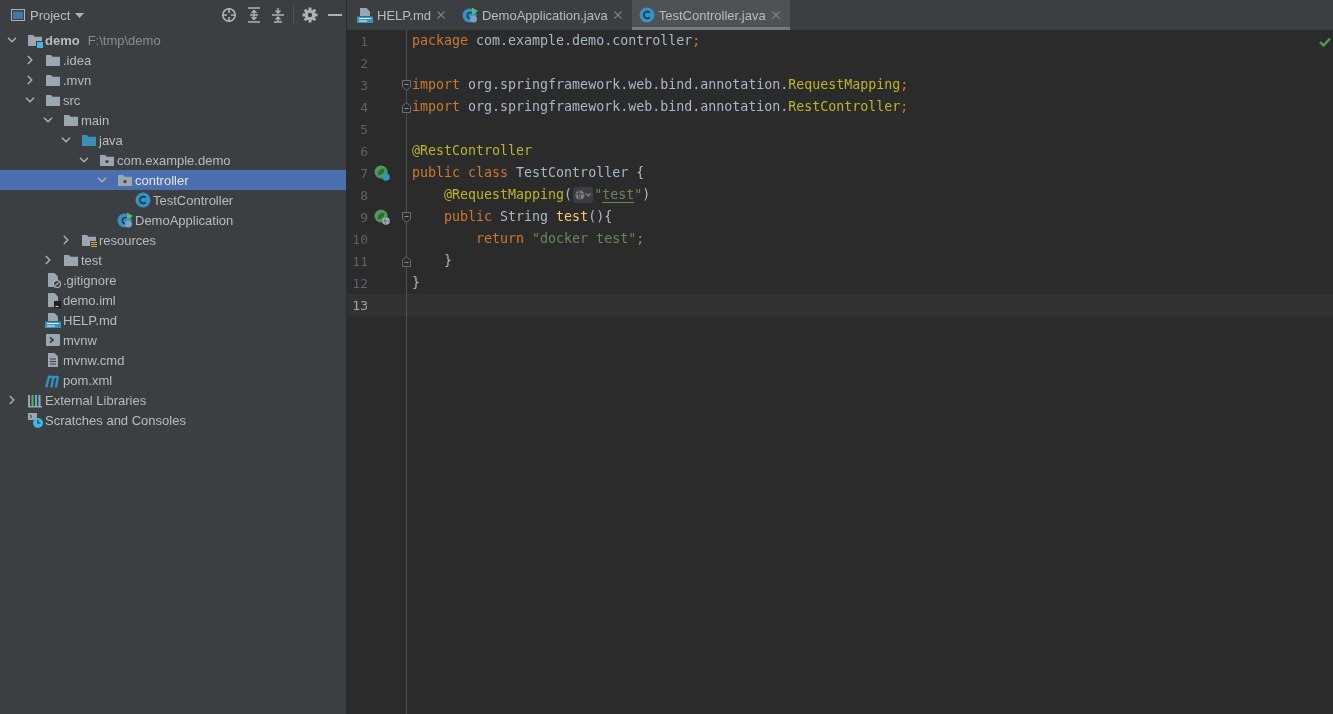  Describe the element at coordinates (524, 216) in the screenshot. I see `code-text: String` at that location.